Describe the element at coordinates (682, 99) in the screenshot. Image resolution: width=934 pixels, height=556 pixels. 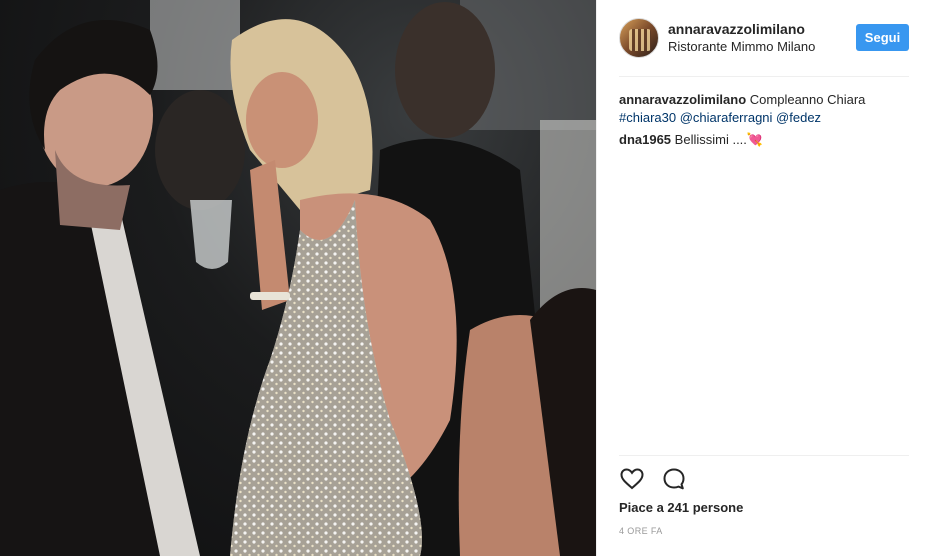
I see `comment-username: annaravazzolimilano` at that location.